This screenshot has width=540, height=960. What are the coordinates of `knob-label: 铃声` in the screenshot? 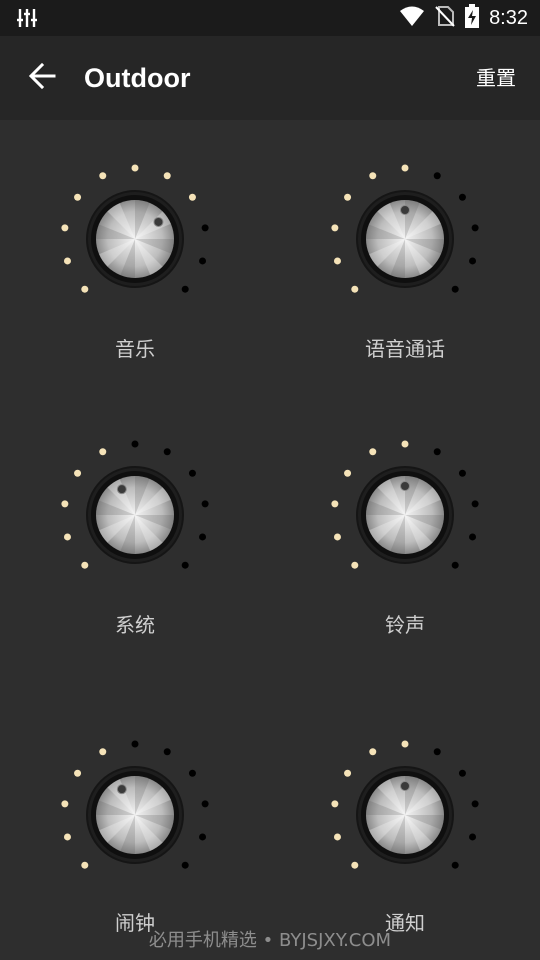 It's located at (405, 625).